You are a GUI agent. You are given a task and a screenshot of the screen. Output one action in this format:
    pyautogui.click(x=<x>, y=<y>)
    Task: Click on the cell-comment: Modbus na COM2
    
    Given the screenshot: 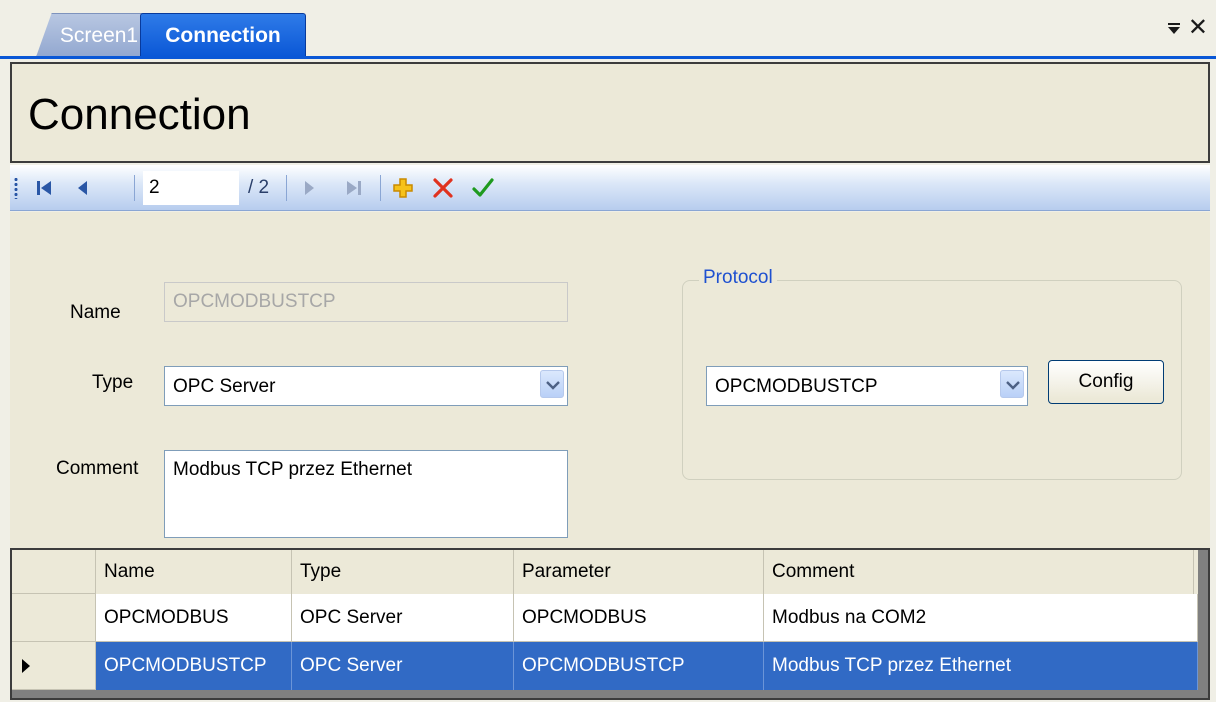 What is the action you would take?
    pyautogui.click(x=981, y=618)
    